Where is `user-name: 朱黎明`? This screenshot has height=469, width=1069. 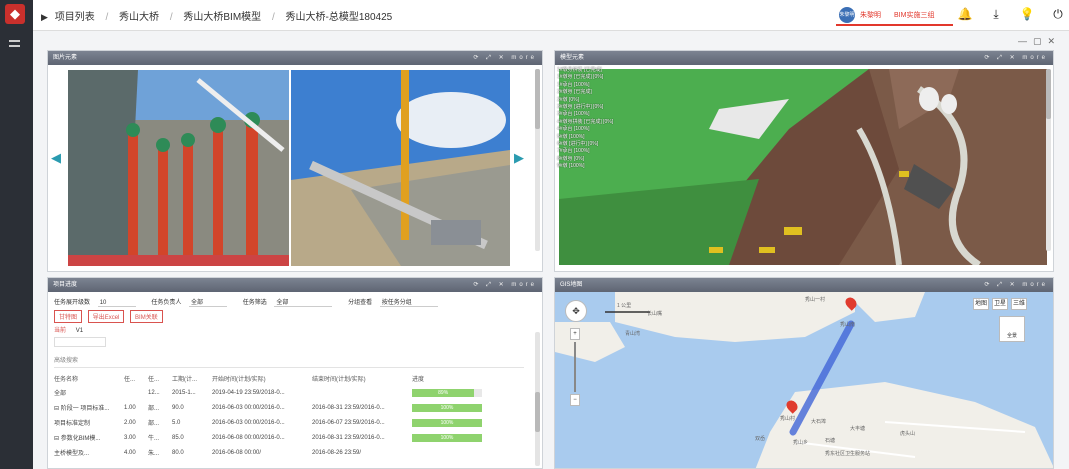
user-name: 朱黎明 is located at coordinates (870, 15).